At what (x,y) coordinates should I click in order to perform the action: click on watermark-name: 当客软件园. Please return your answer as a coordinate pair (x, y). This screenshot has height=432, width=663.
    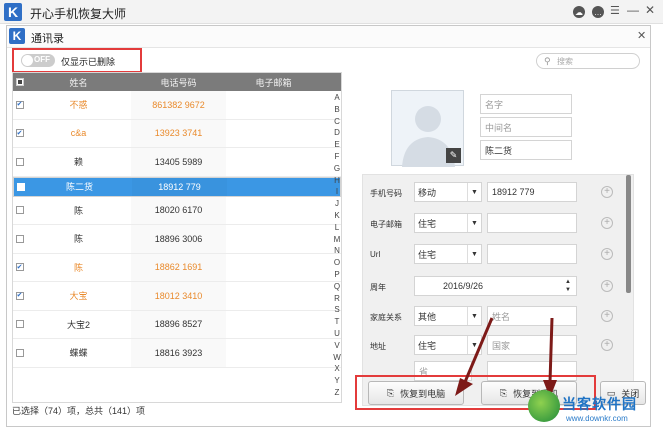
    Looking at the image, I should click on (599, 404).